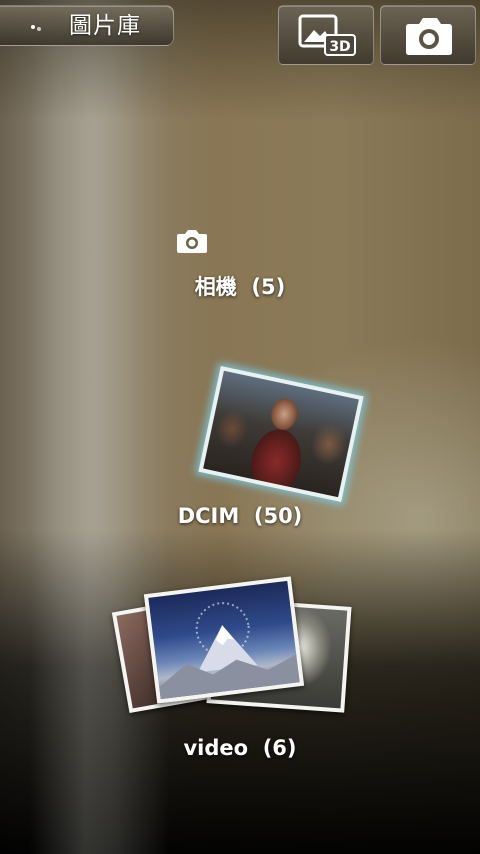 The height and width of the screenshot is (854, 480). I want to click on mountain-thumbnail-art, so click(229, 651).